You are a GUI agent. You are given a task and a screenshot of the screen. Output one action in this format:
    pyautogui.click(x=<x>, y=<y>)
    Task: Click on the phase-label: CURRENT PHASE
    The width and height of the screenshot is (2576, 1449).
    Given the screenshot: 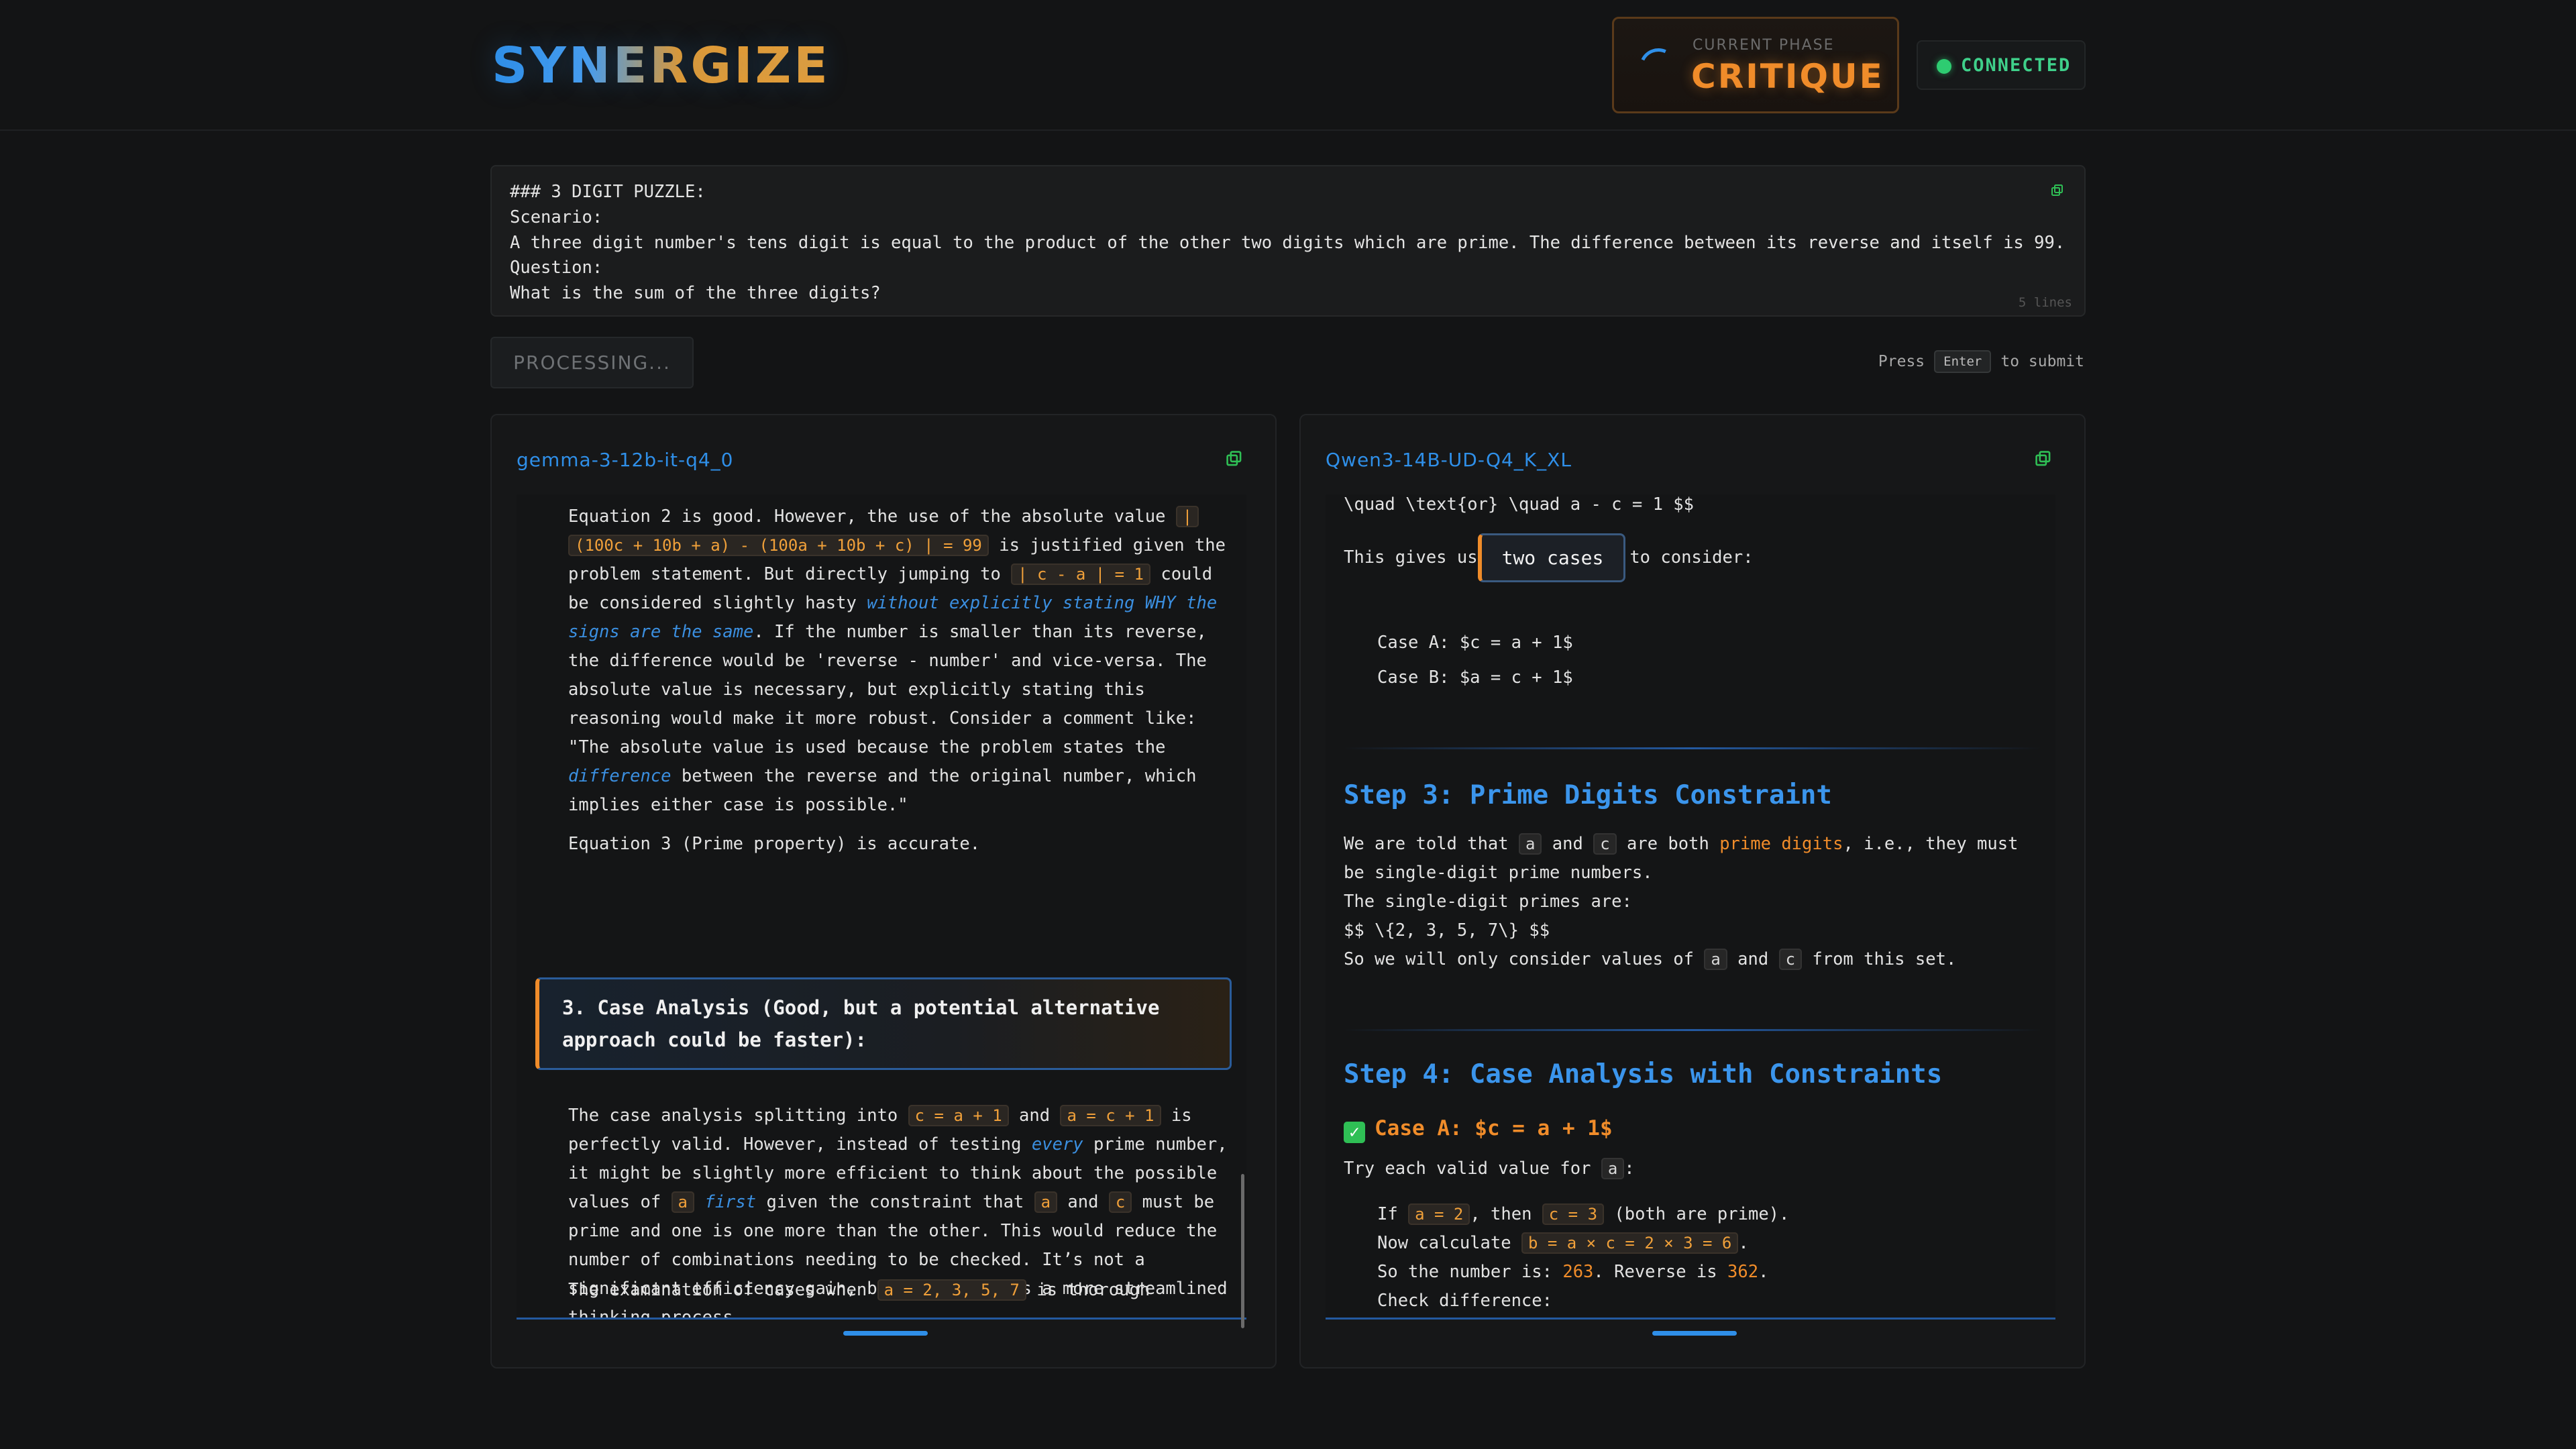 What is the action you would take?
    pyautogui.click(x=1764, y=45)
    